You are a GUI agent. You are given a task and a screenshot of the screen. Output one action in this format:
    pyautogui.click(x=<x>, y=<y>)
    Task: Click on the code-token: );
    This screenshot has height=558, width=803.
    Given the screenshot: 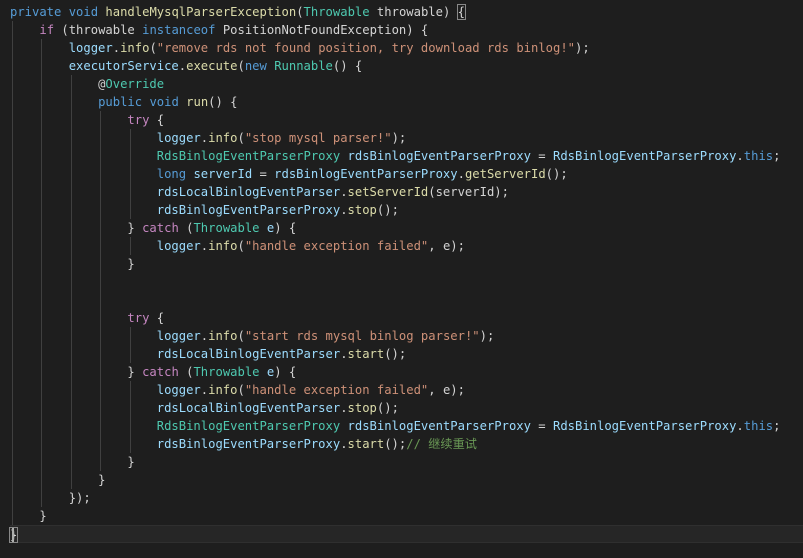 What is the action you would take?
    pyautogui.click(x=399, y=138)
    